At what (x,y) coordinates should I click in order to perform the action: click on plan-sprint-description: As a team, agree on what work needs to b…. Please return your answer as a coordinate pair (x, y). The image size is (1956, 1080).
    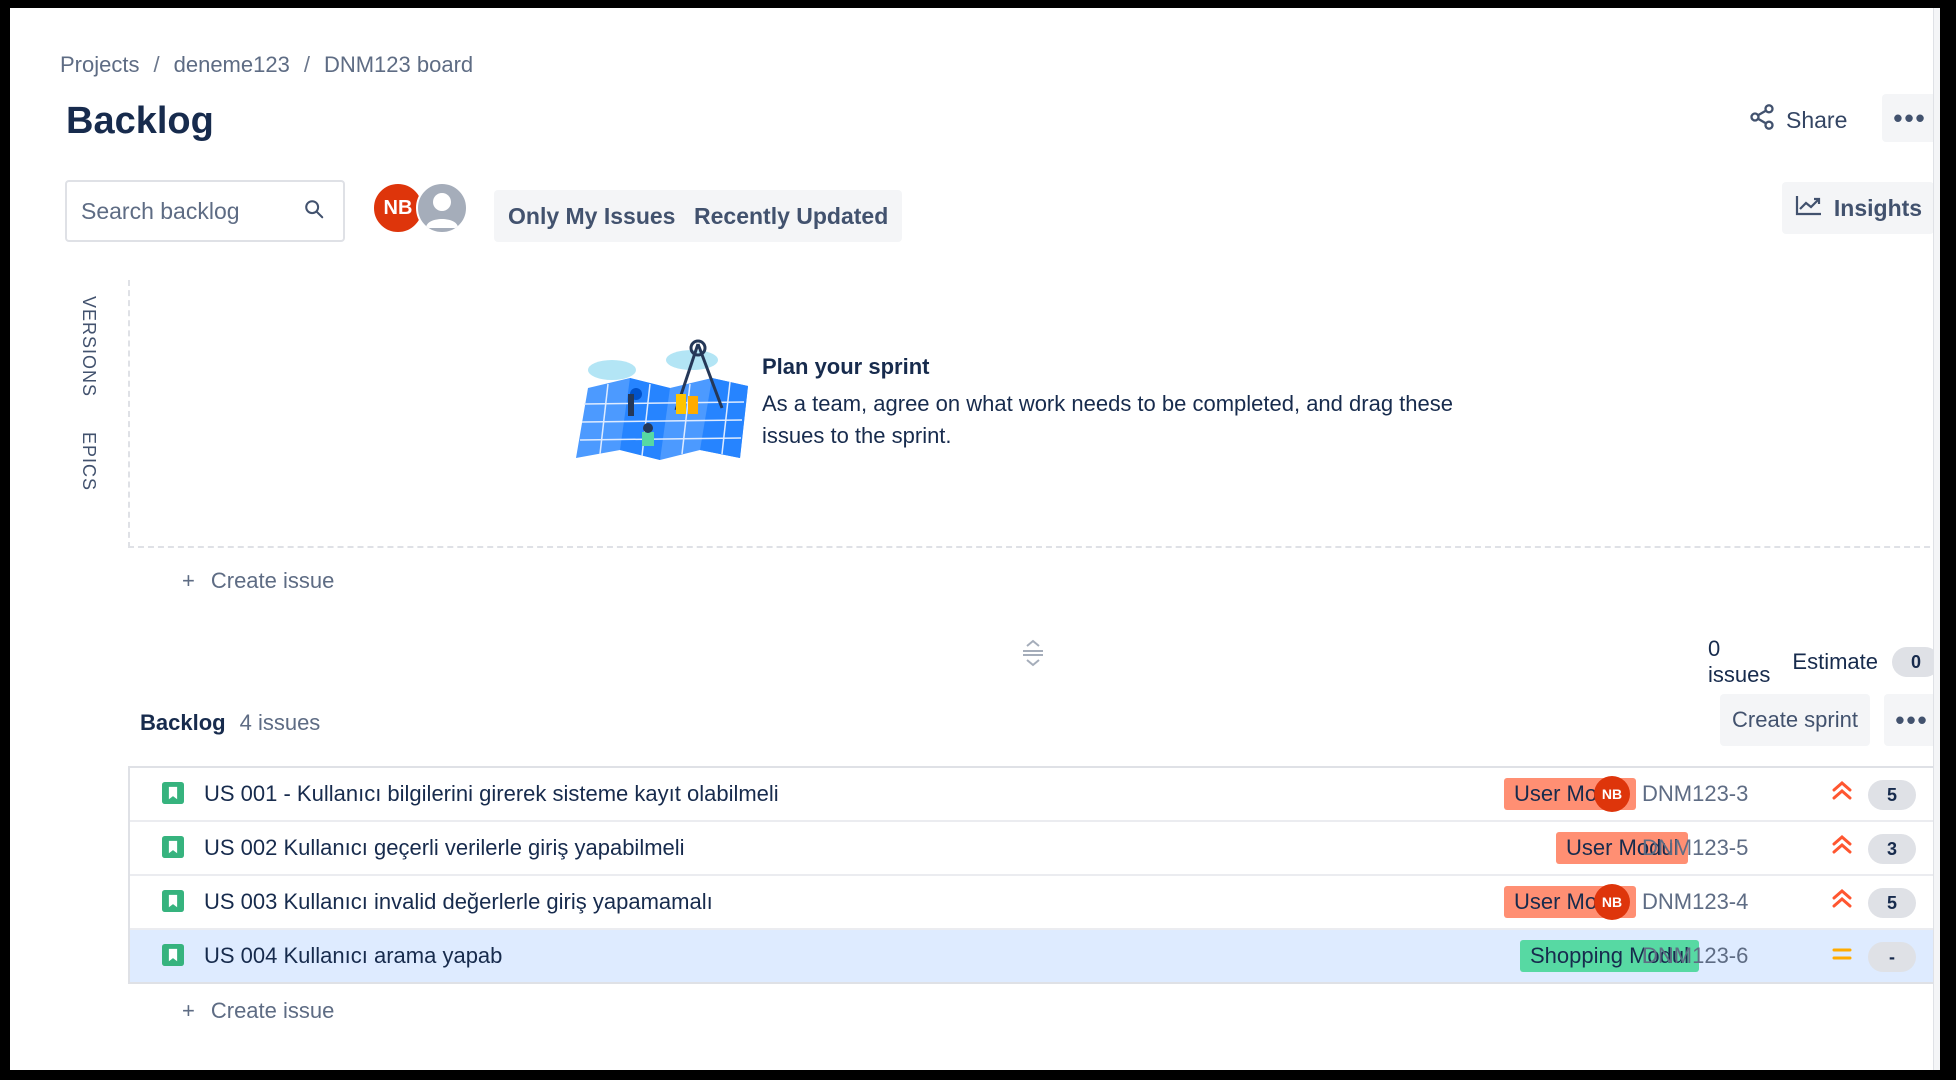
    Looking at the image, I should click on (1107, 419).